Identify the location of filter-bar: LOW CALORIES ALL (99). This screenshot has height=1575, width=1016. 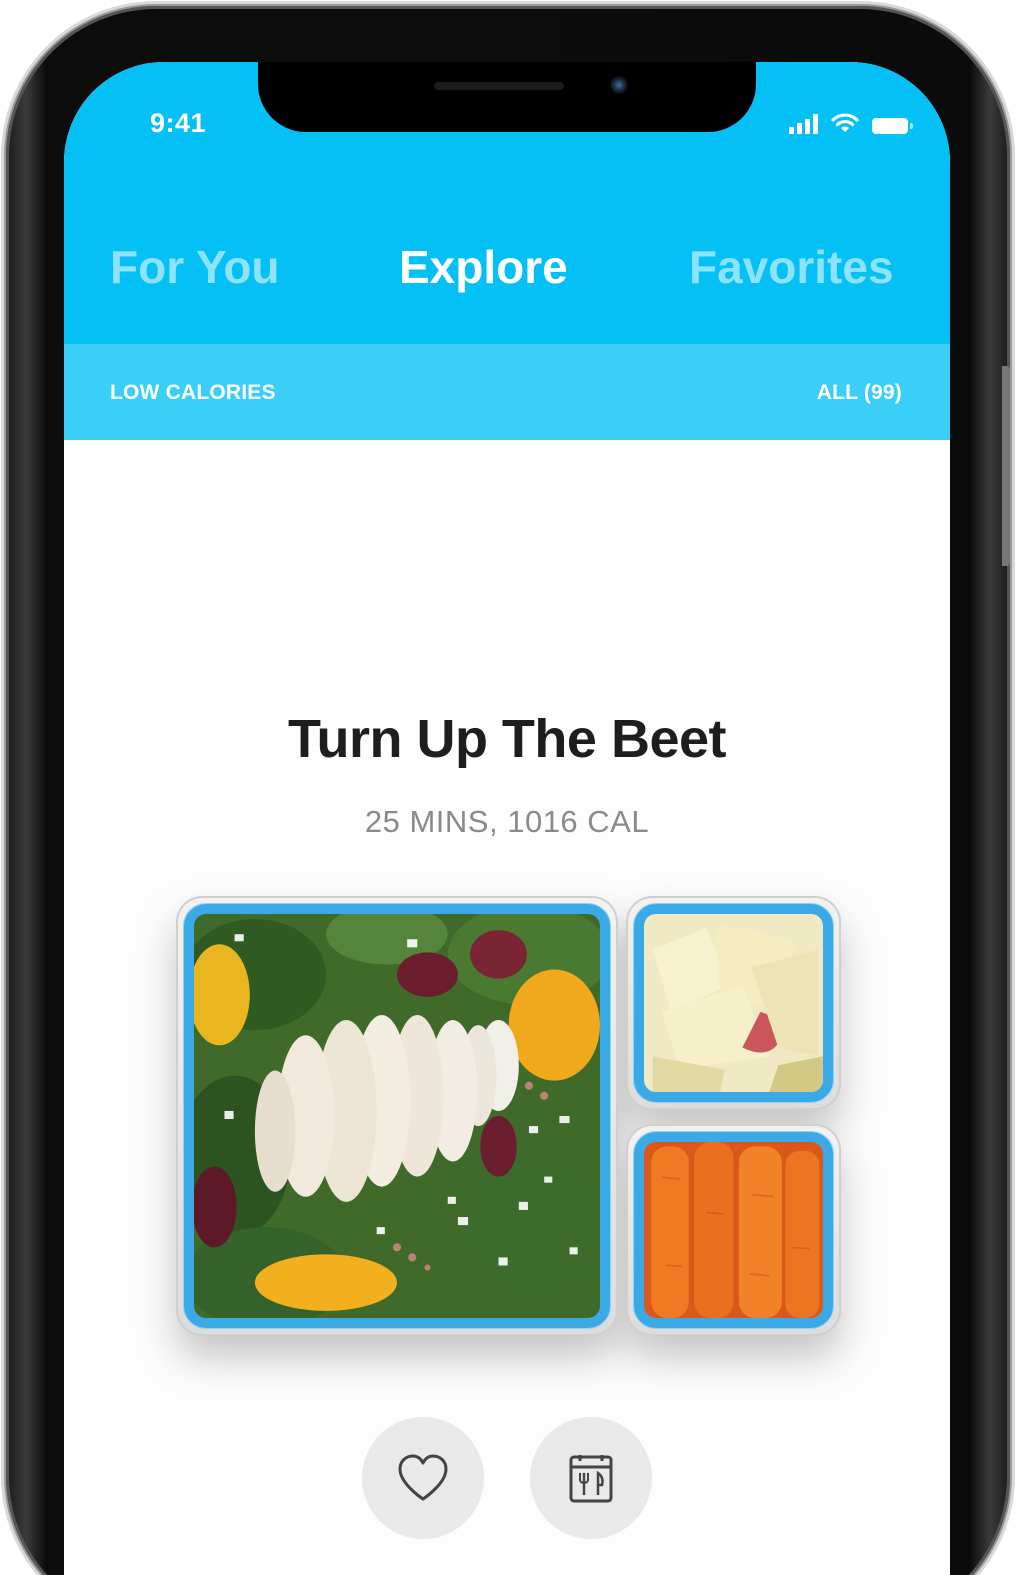
(507, 392).